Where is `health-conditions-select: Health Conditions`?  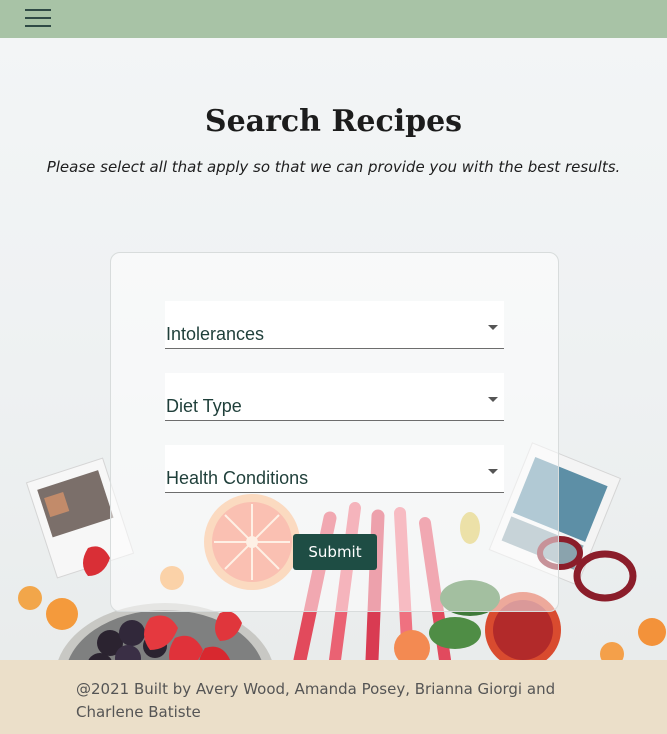 health-conditions-select: Health Conditions is located at coordinates (334, 469).